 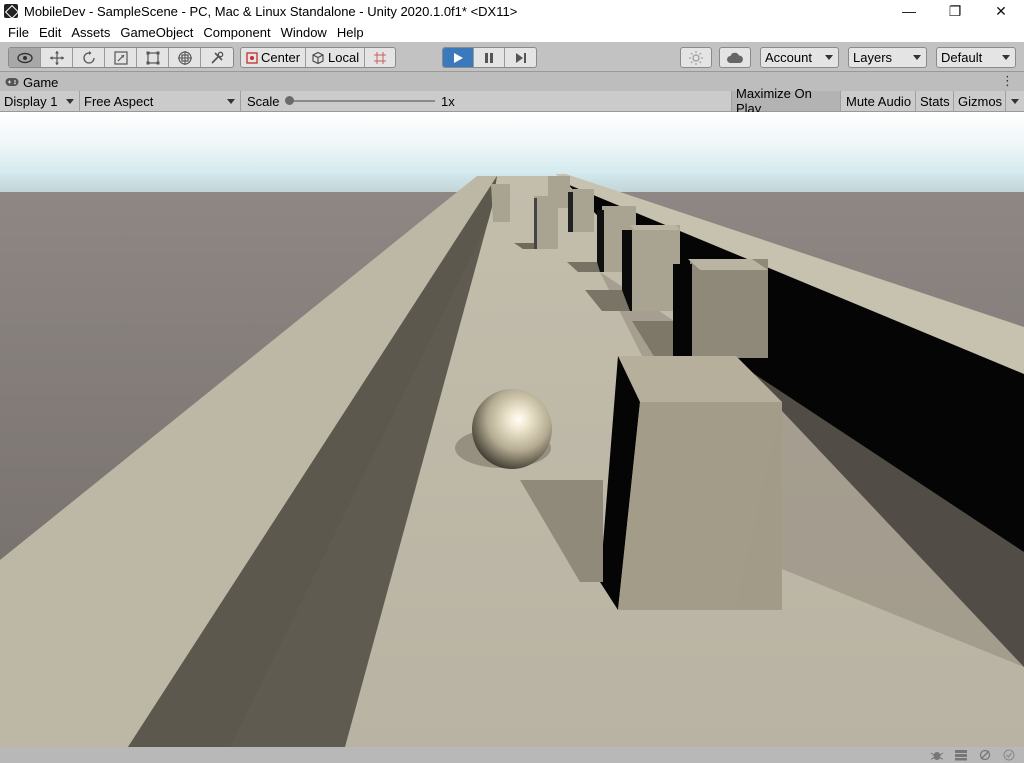 What do you see at coordinates (12, 82) in the screenshot?
I see `gamepad-icon` at bounding box center [12, 82].